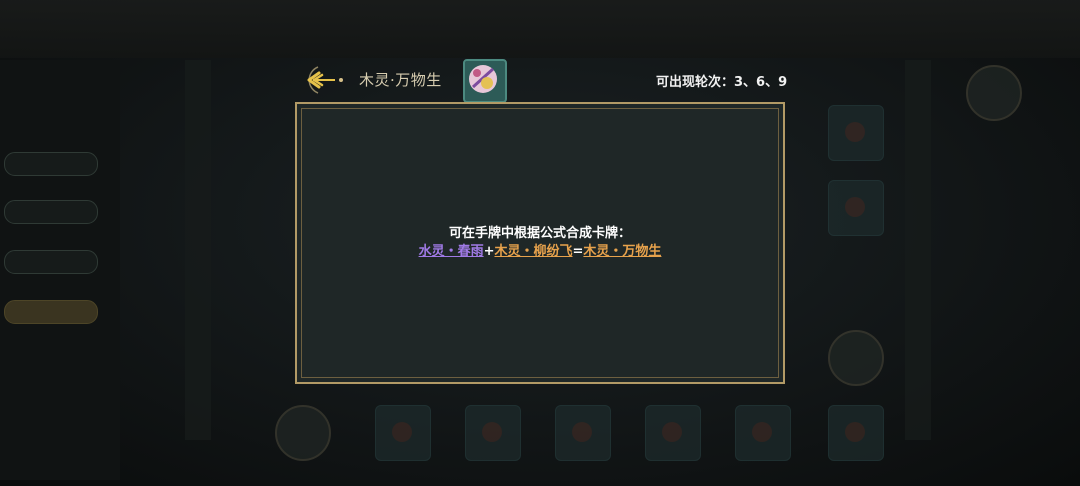  I want to click on left-side-panel, so click(60, 270).